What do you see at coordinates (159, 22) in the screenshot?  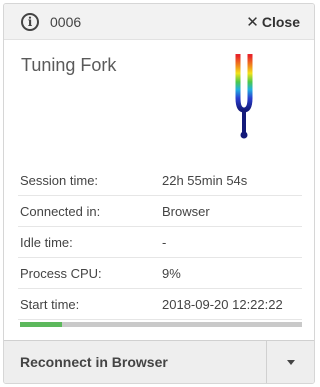 I see `card-header: i 0006 ✕ Close` at bounding box center [159, 22].